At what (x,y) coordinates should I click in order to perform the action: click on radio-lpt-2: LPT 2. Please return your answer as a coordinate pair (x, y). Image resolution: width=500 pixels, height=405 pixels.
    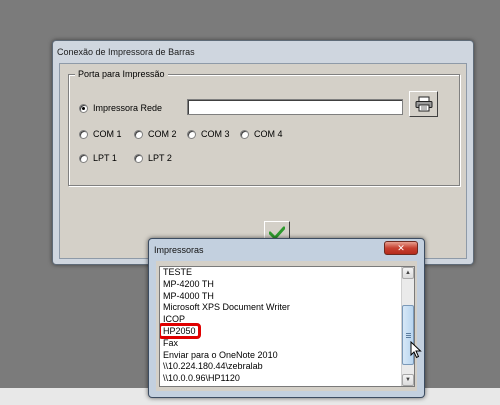
    Looking at the image, I should click on (153, 158).